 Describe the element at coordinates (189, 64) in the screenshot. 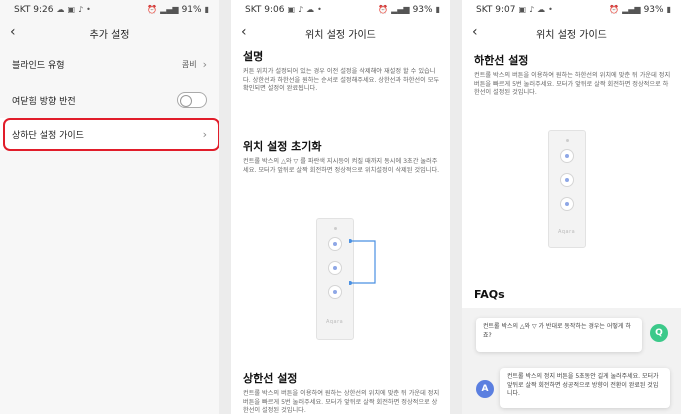

I see `blind-type-value: 콤비` at that location.